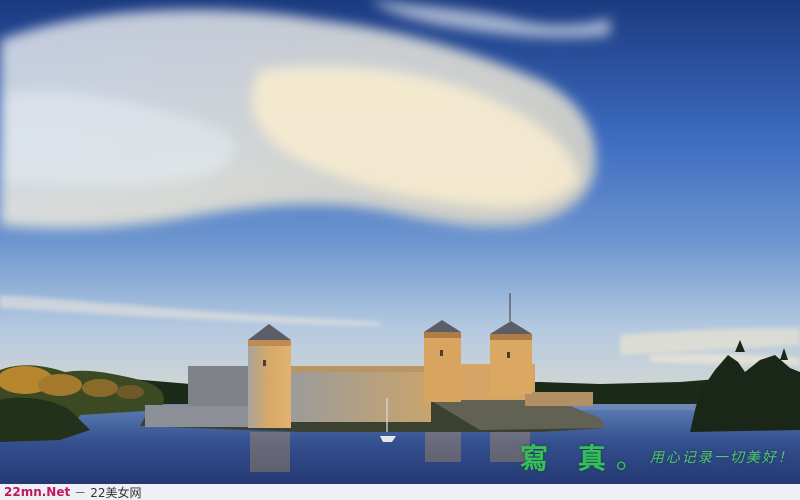  I want to click on footer-bar: 22mn.Net － 22美女网, so click(400, 492).